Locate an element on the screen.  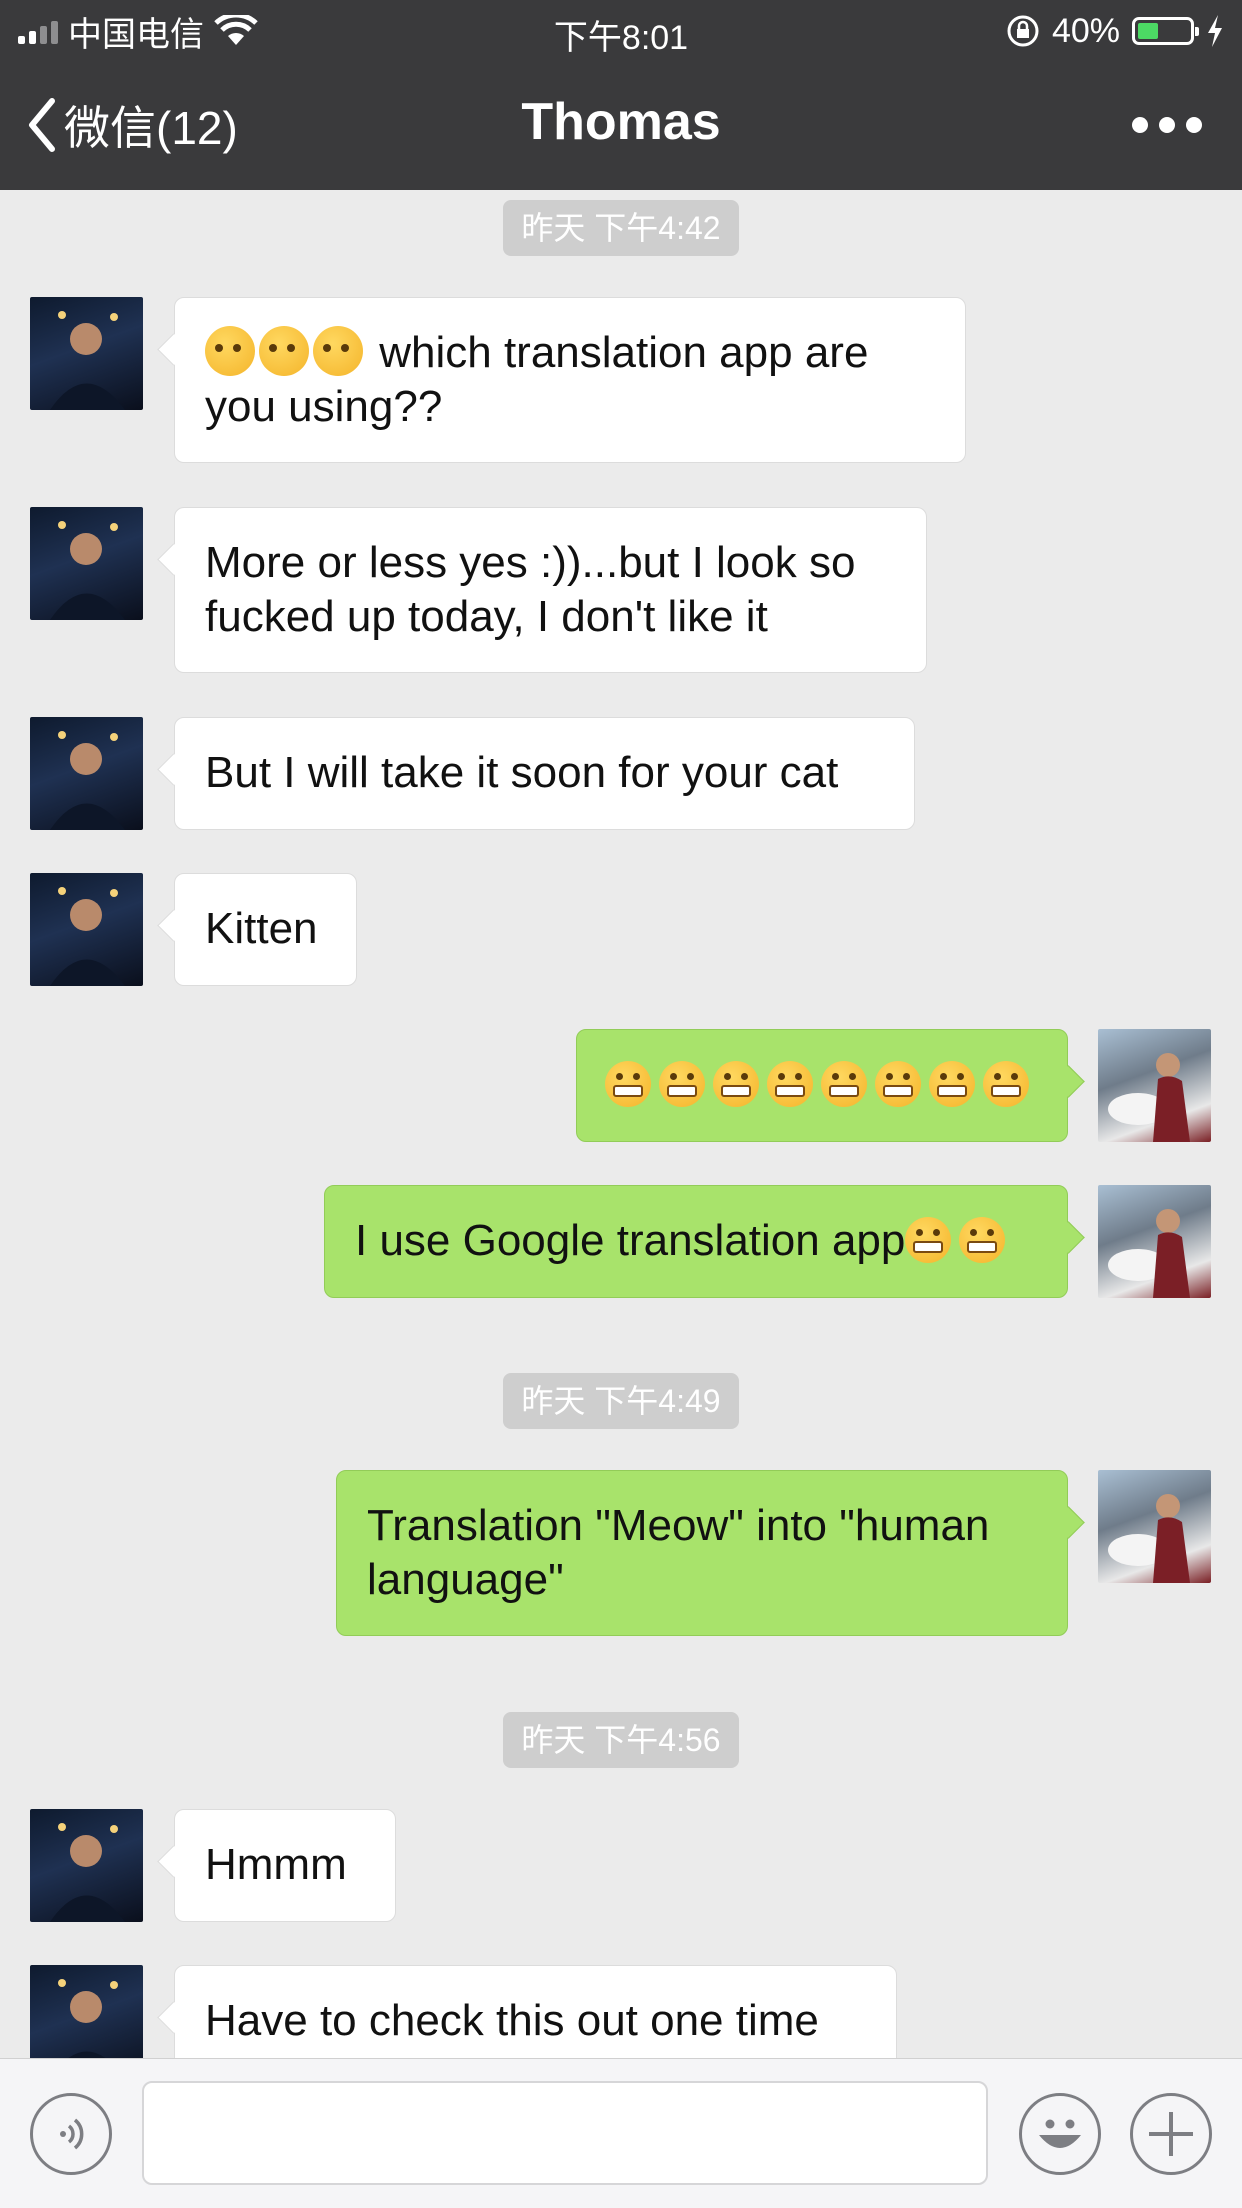
voice-wave-icon is located at coordinates (72, 2134).